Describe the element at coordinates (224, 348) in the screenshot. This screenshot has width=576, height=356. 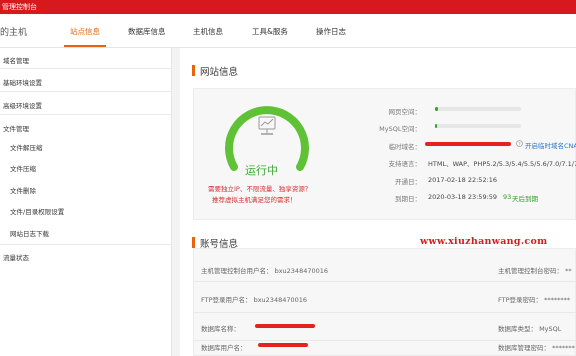
I see `database-username: 数据库用户名：` at that location.